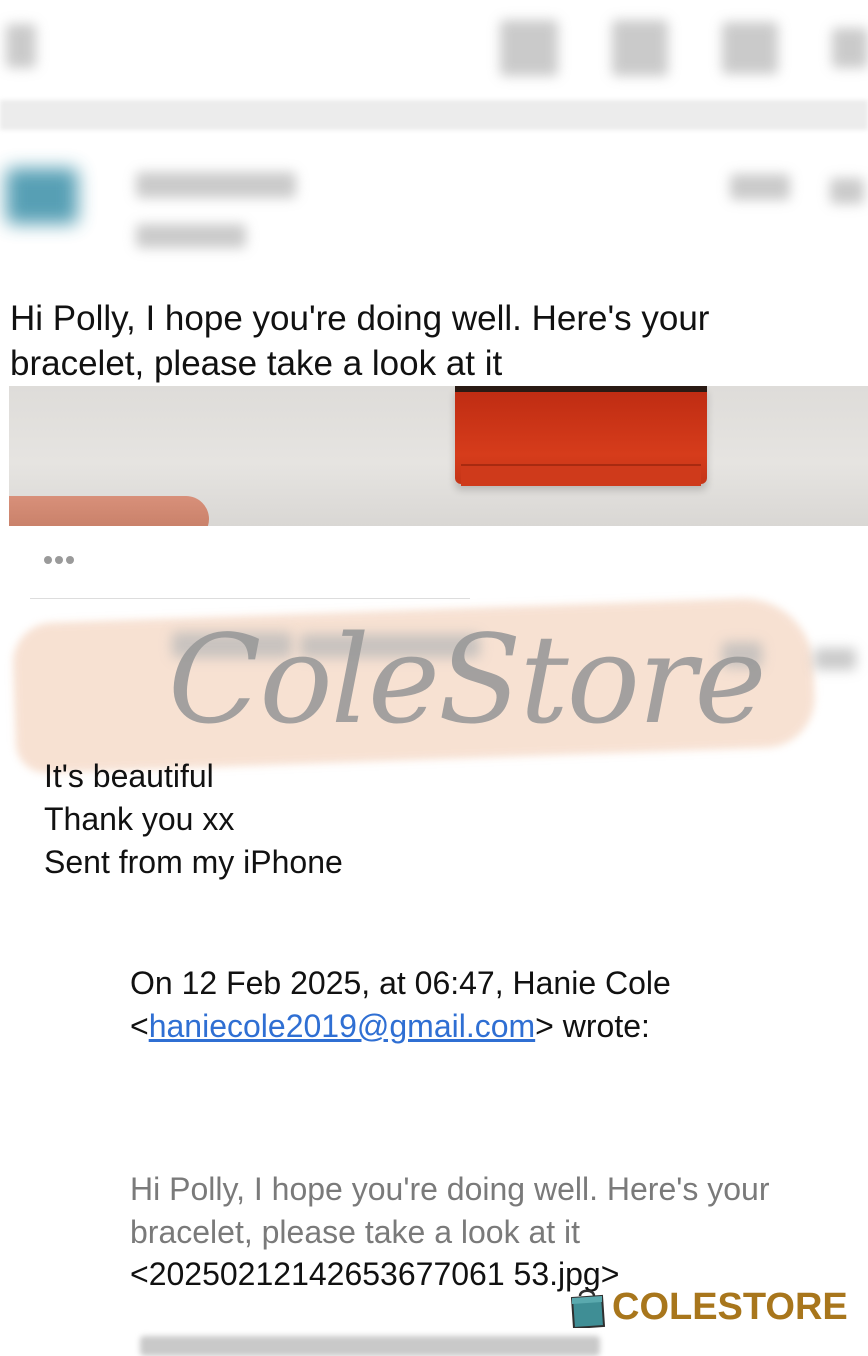 Image resolution: width=868 pixels, height=1356 pixels. I want to click on quote-header-suffix: > wrote:, so click(592, 1026).